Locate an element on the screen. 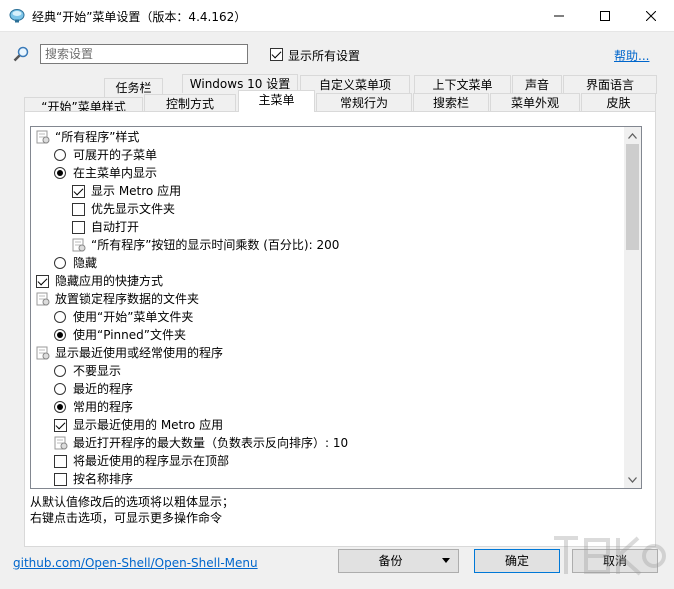 Image resolution: width=674 pixels, height=589 pixels. tab-tabs_row2-6: 皮肤 is located at coordinates (618, 102).